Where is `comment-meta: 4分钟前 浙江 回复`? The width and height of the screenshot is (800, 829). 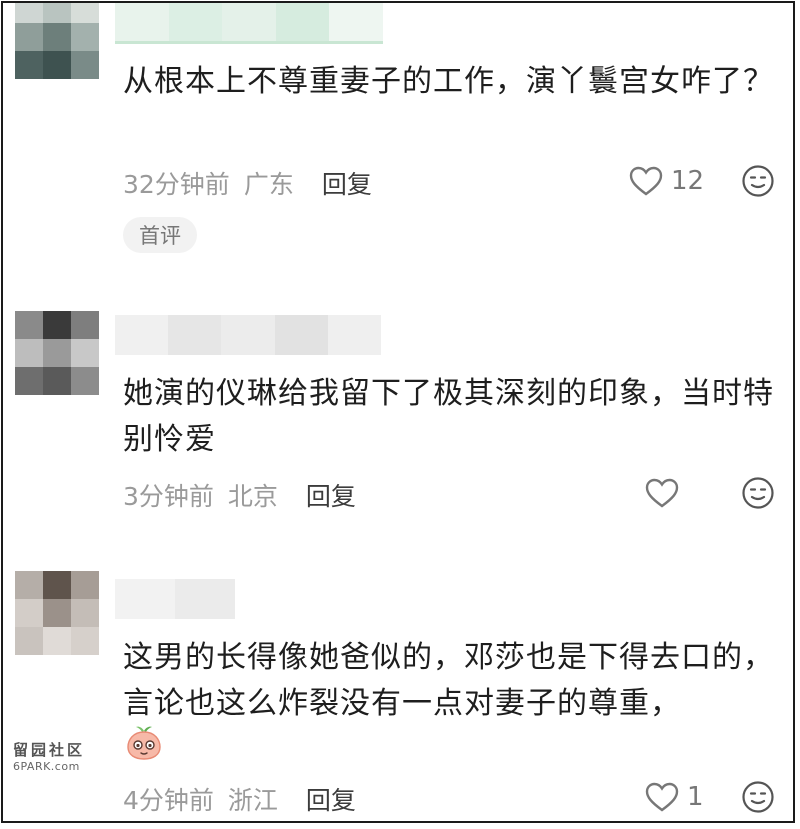
comment-meta: 4分钟前 浙江 回复 is located at coordinates (239, 799).